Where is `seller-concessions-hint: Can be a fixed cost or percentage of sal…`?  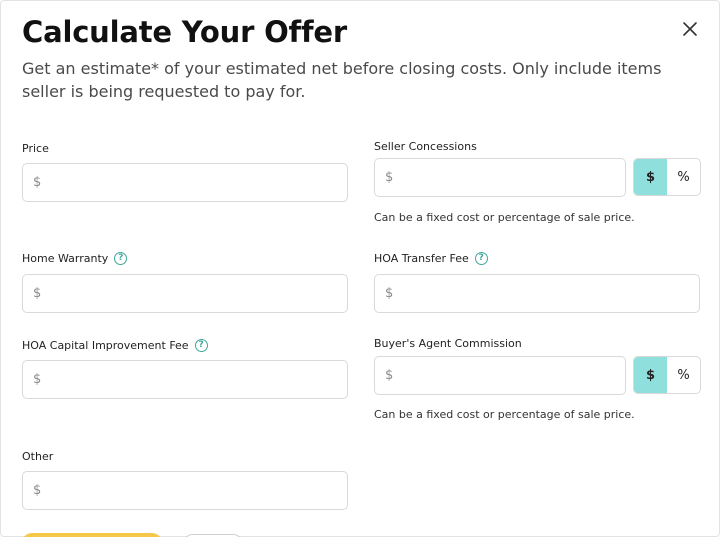
seller-concessions-hint: Can be a fixed cost or percentage of sal… is located at coordinates (504, 217).